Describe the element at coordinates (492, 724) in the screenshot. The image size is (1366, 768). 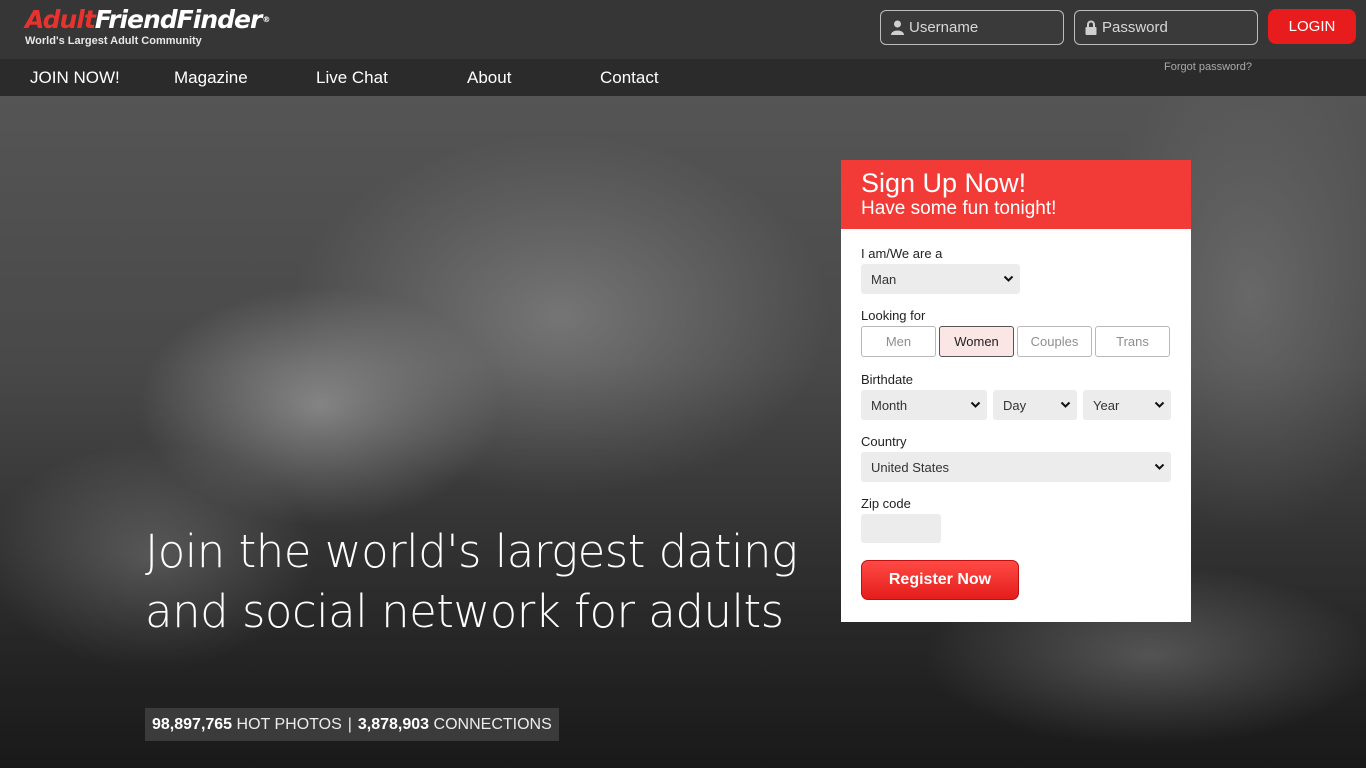
I see `connections-label: CONNECTIONS` at that location.